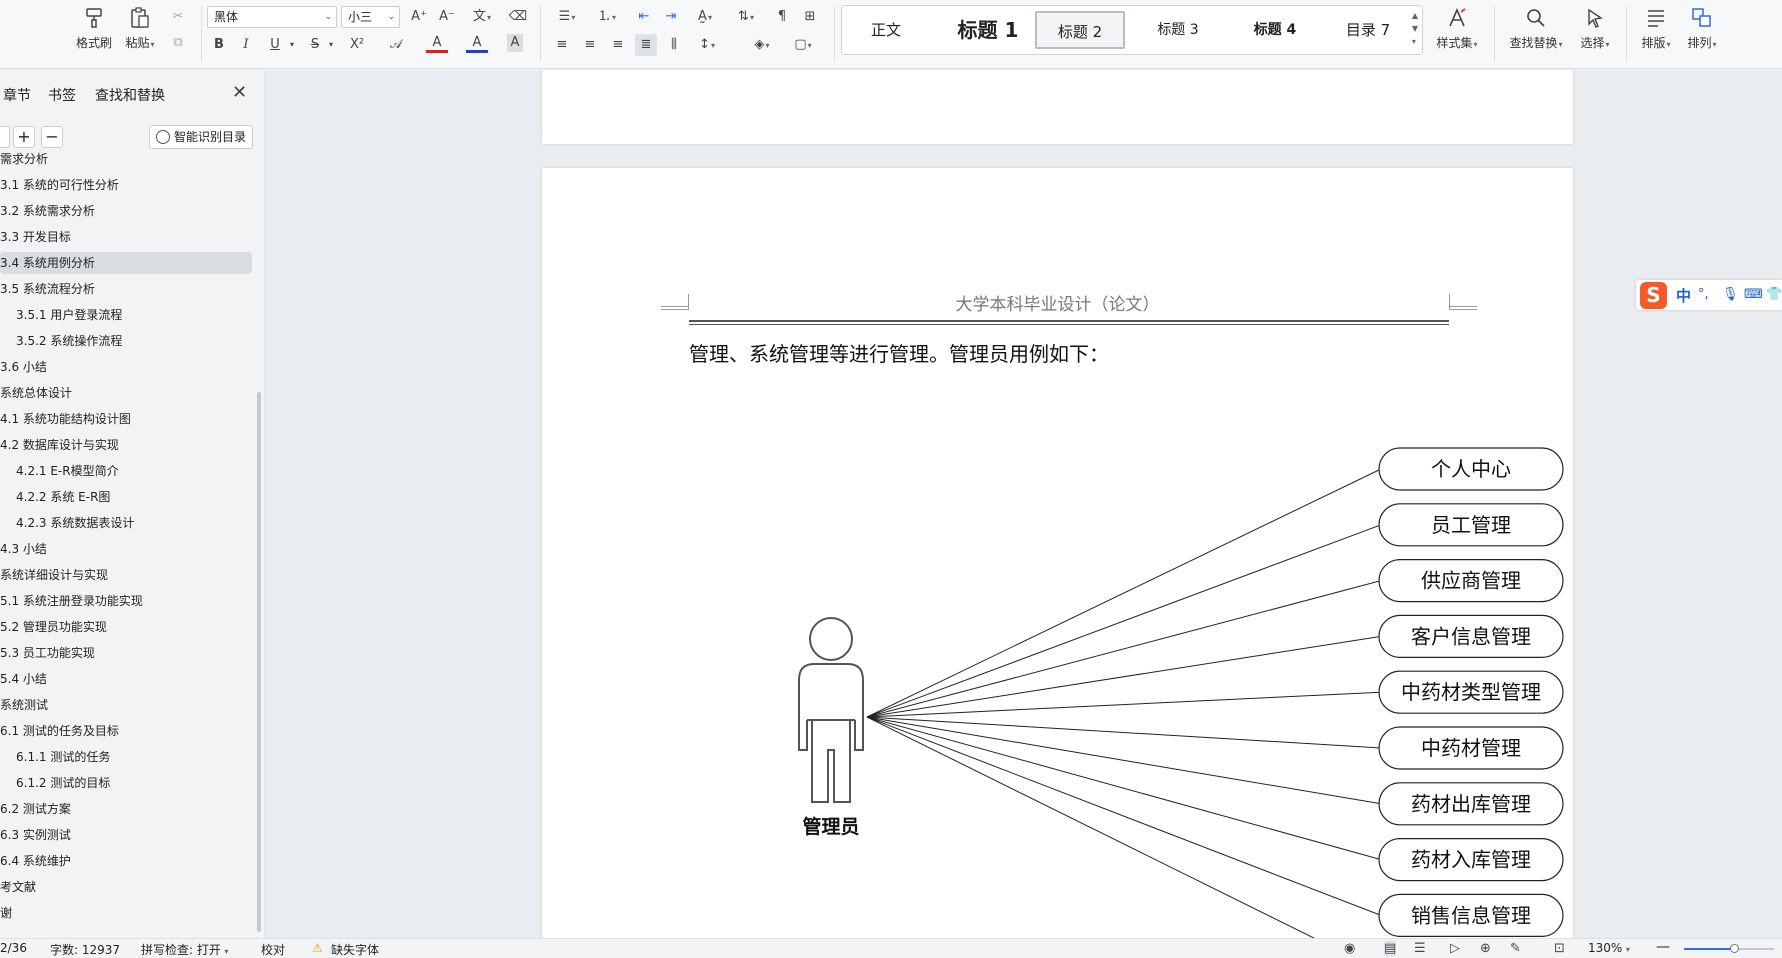 The image size is (1782, 958). I want to click on paste-button: 粘贴▾, so click(140, 30).